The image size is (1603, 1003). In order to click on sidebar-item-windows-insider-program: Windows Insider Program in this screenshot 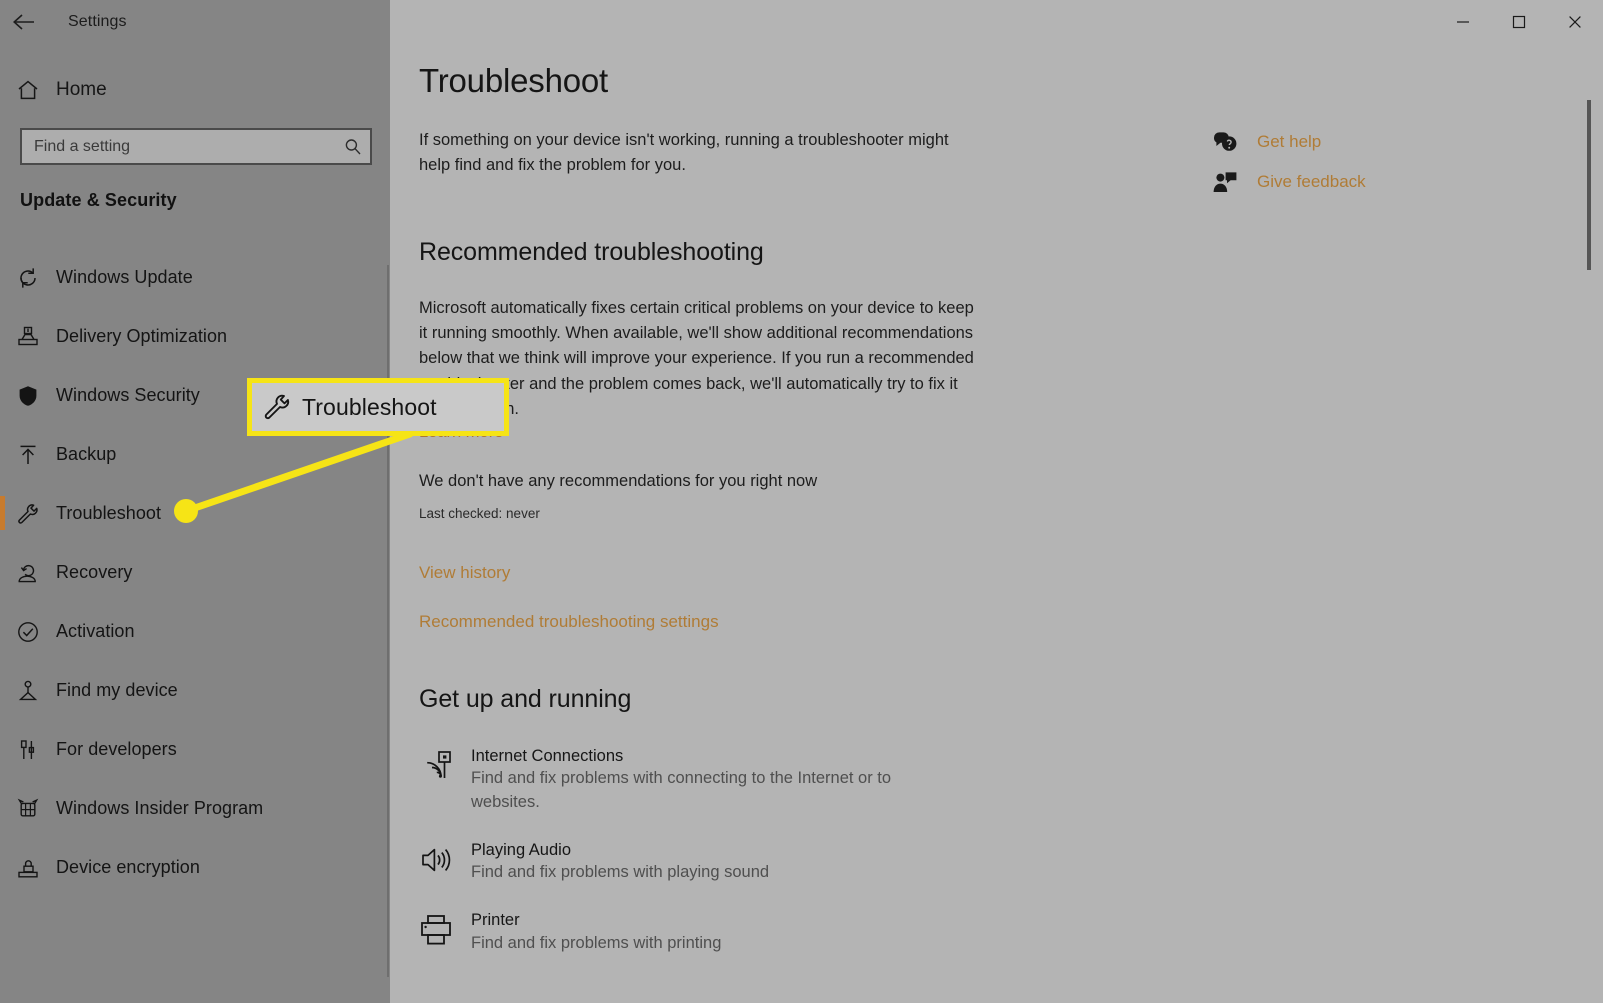, I will do `click(195, 808)`.